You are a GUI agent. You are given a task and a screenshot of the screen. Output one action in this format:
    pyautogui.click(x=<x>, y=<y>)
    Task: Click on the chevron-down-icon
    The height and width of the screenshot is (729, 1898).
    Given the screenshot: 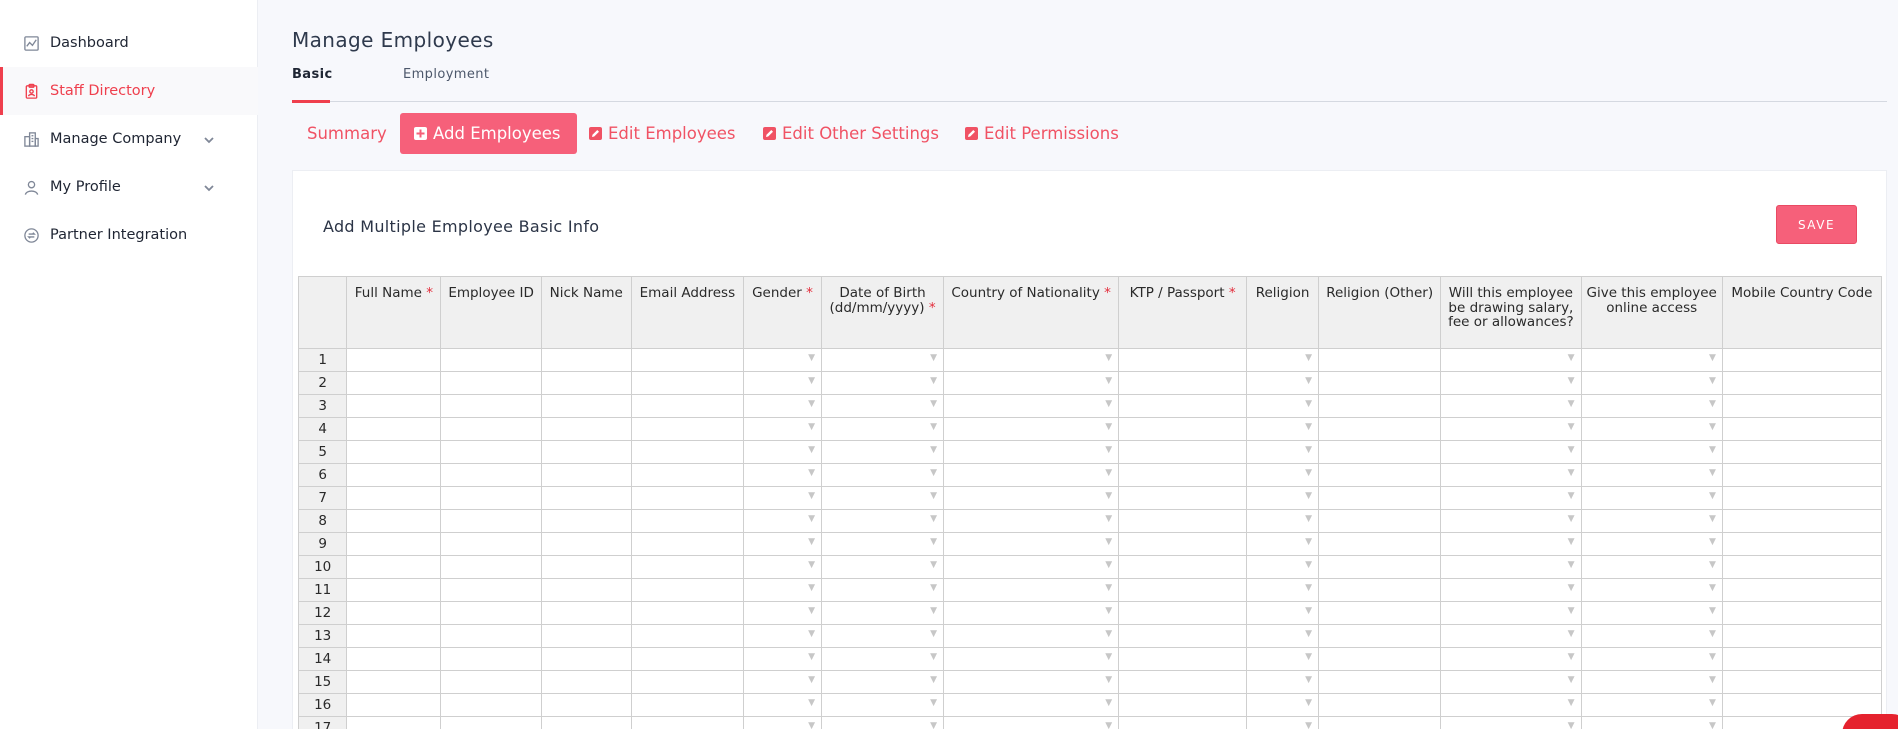 What is the action you would take?
    pyautogui.click(x=209, y=187)
    